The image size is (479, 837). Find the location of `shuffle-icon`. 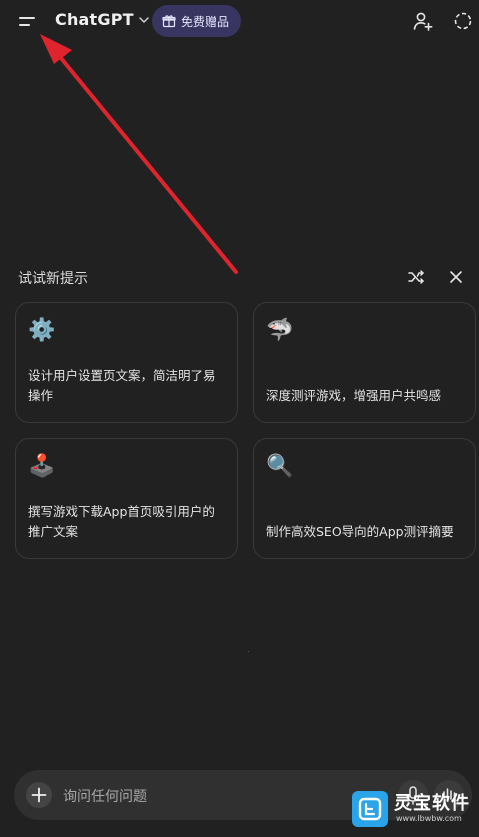

shuffle-icon is located at coordinates (416, 277).